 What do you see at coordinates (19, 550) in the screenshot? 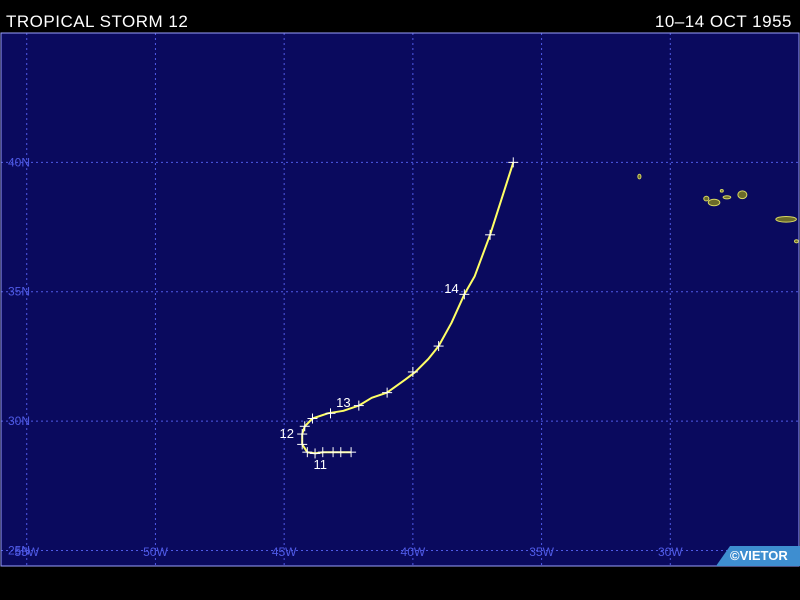
I see `lat-label: 25N` at bounding box center [19, 550].